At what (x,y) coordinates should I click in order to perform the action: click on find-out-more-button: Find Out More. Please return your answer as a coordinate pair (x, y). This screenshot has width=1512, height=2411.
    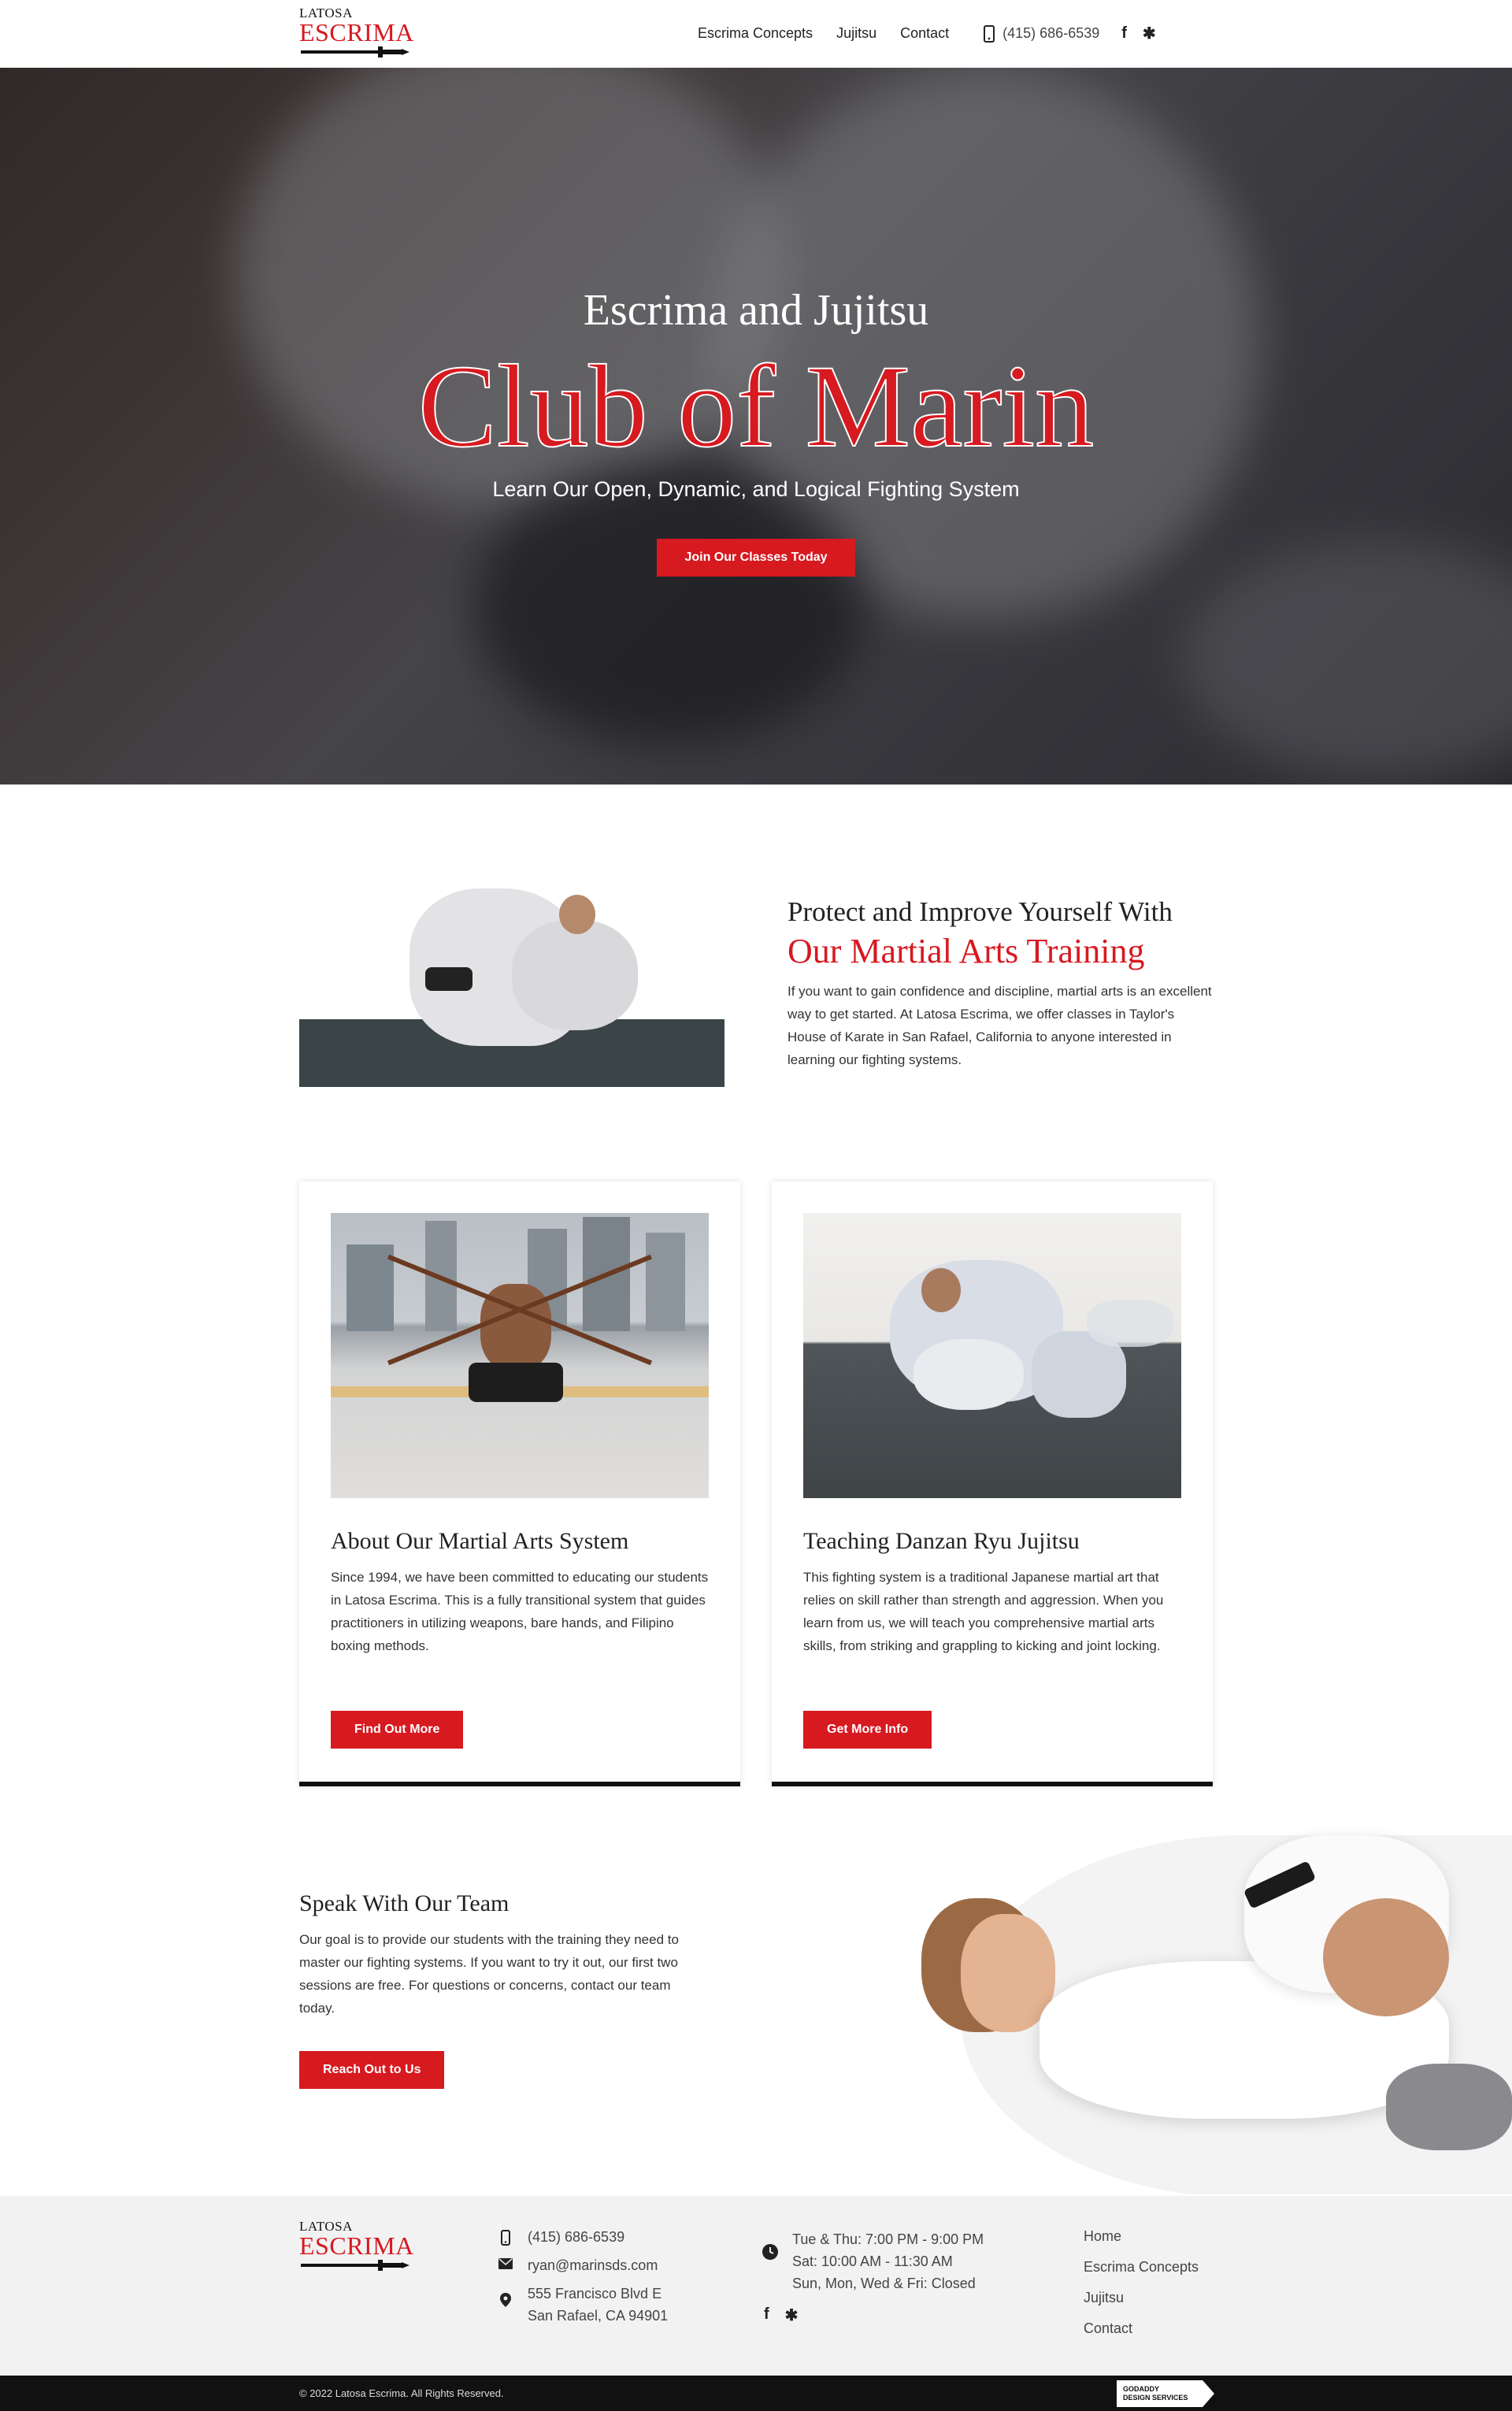
    Looking at the image, I should click on (397, 1730).